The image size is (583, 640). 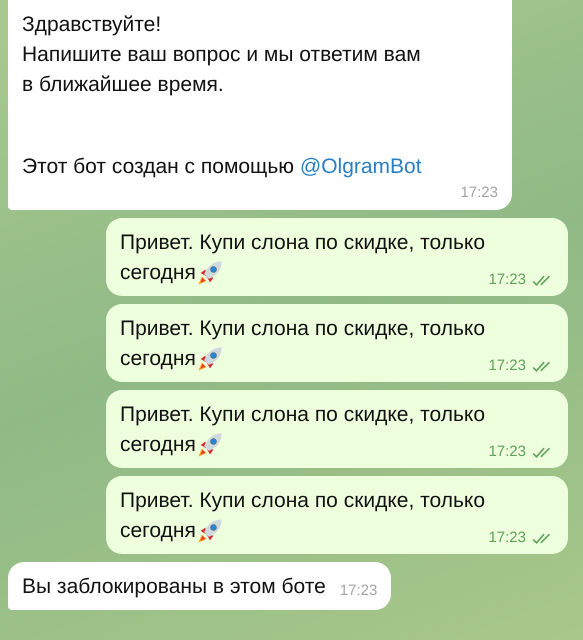 What do you see at coordinates (158, 166) in the screenshot?
I see `message-text: Этот бот создан с помощью` at bounding box center [158, 166].